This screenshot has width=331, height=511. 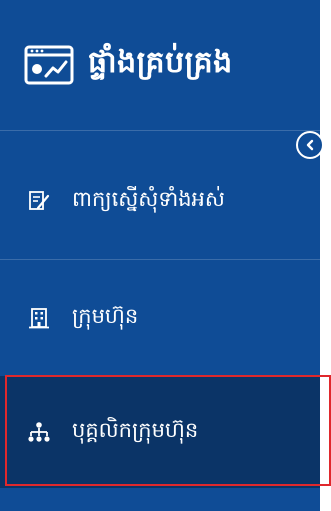 I want to click on building-icon, so click(x=39, y=318).